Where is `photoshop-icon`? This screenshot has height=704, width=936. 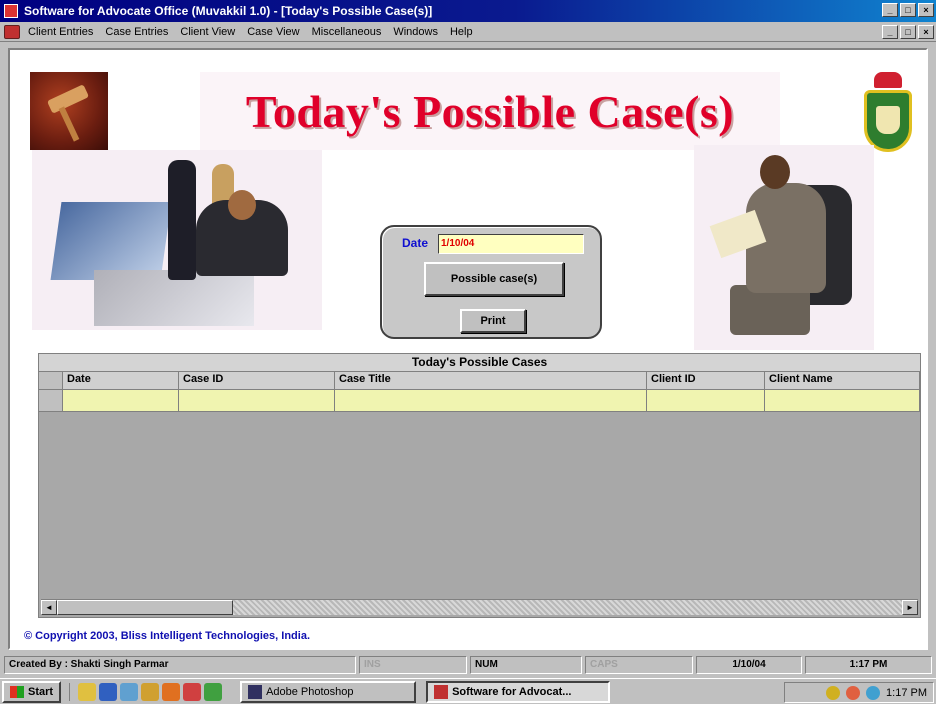 photoshop-icon is located at coordinates (255, 691).